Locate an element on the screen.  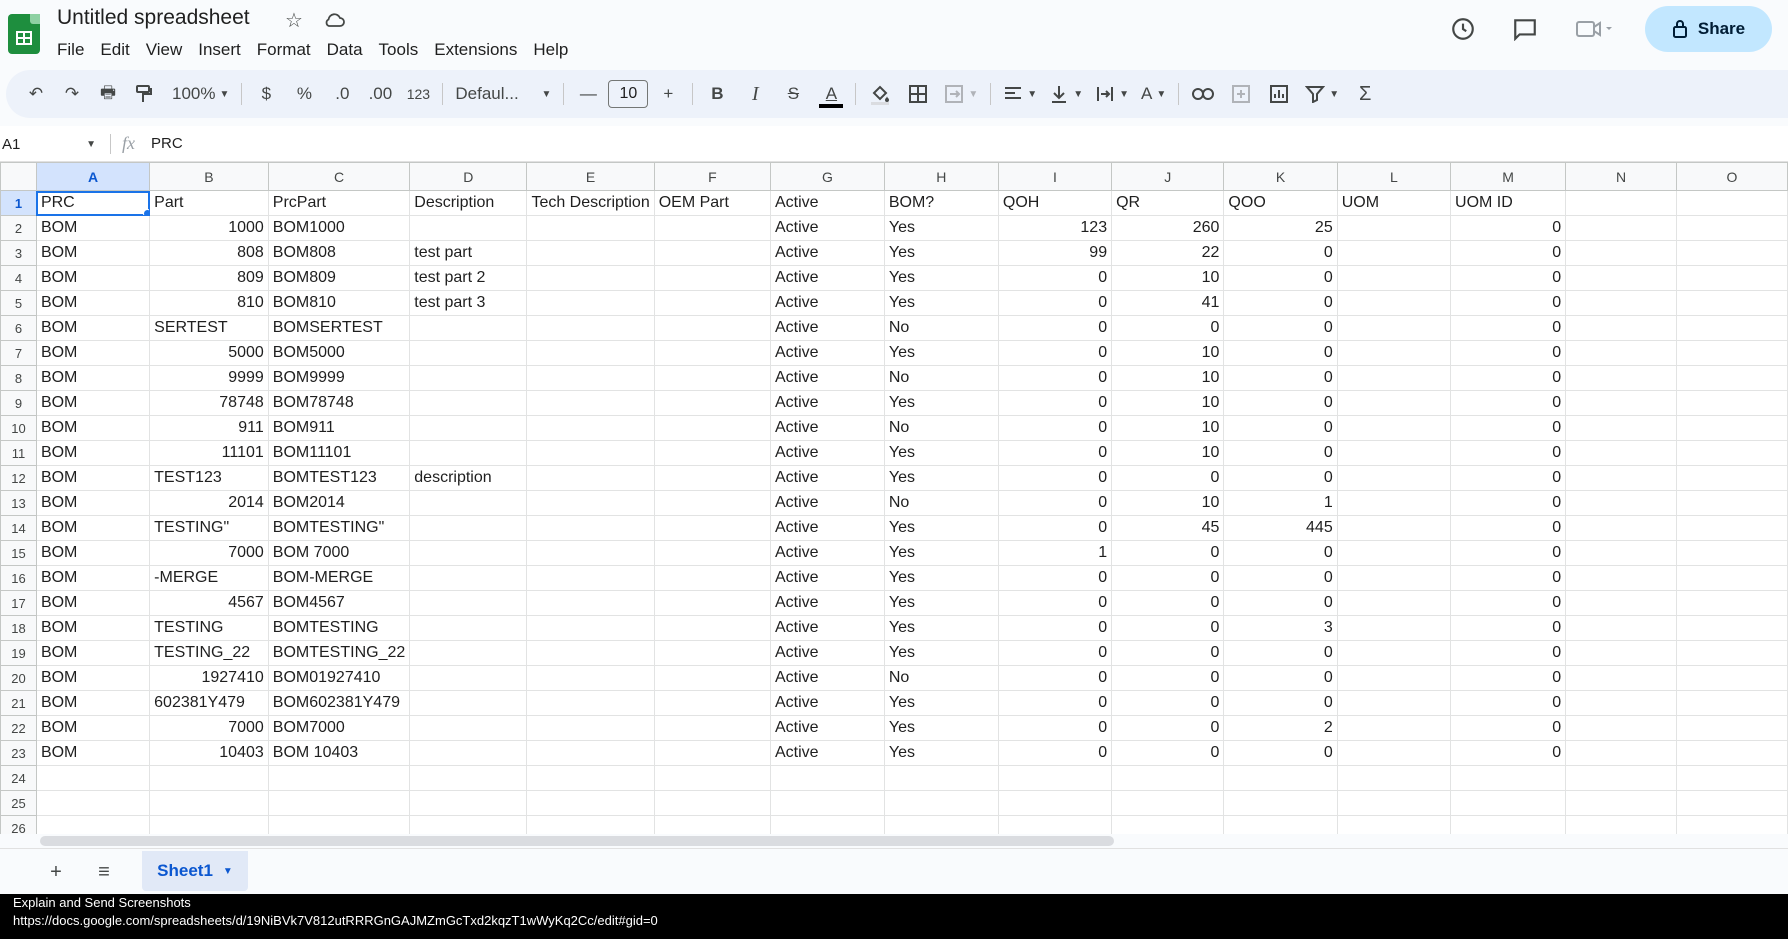
cell: 445 is located at coordinates (1280, 528).